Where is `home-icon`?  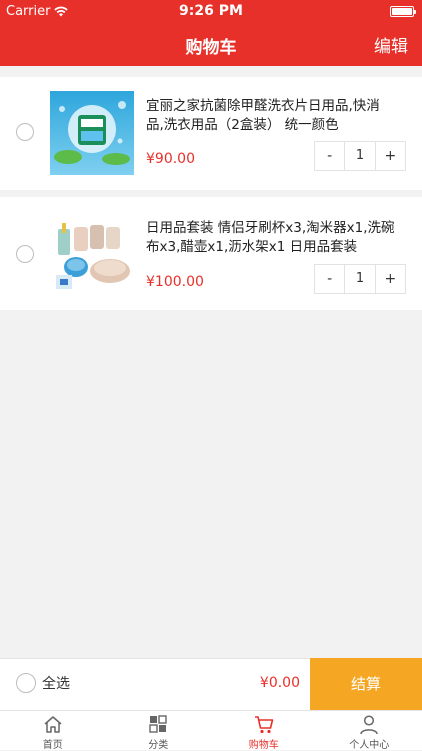 home-icon is located at coordinates (53, 724).